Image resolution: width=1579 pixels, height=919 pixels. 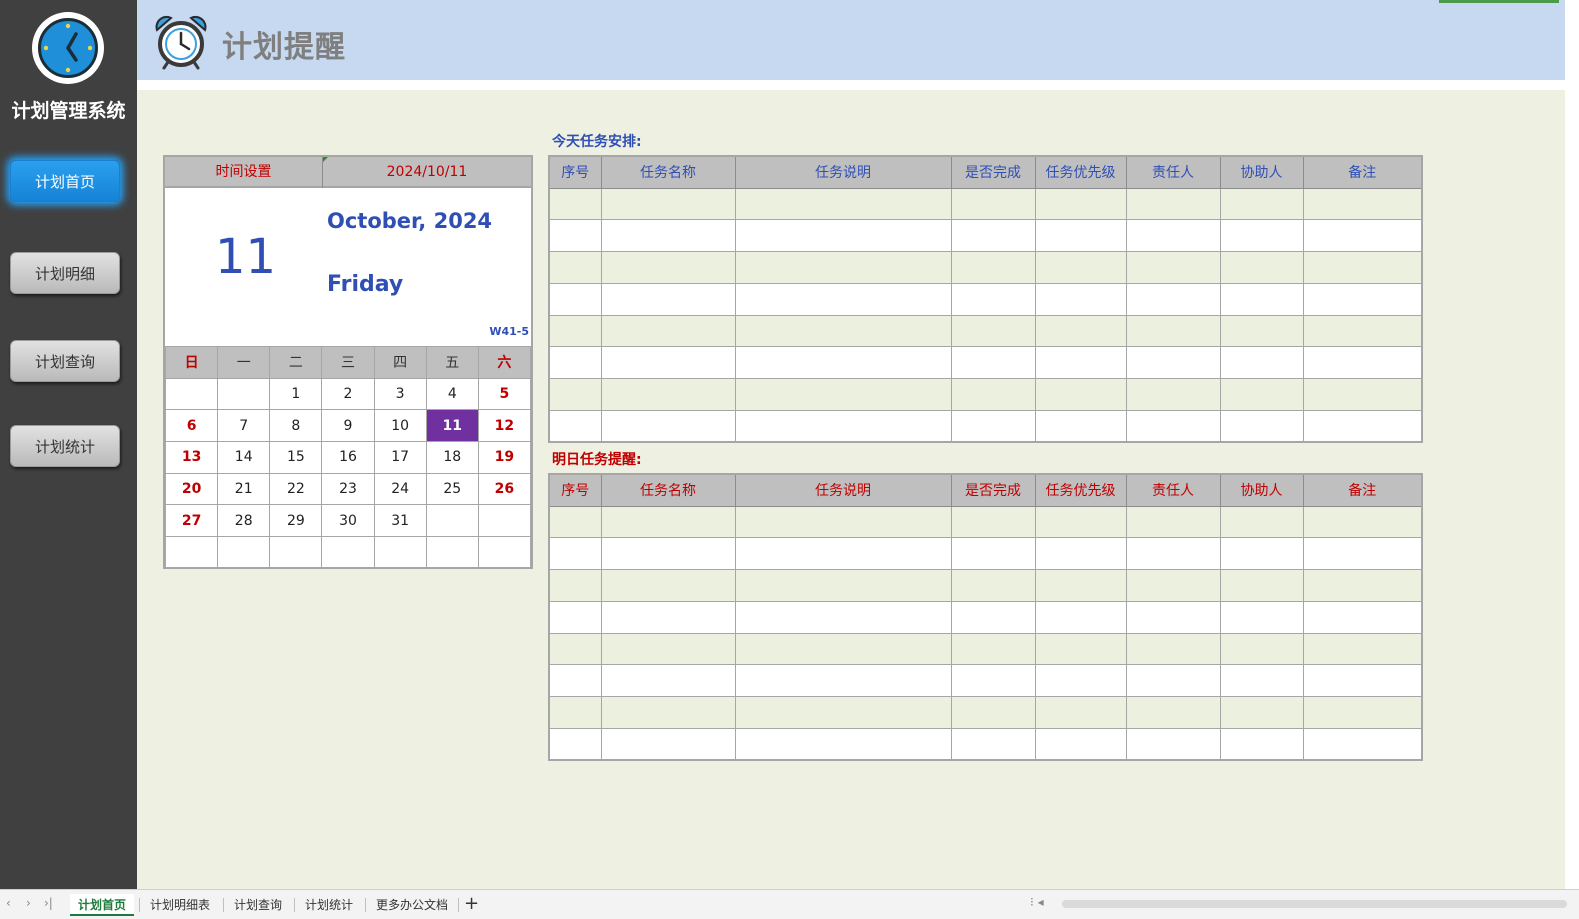 What do you see at coordinates (1314, 904) in the screenshot?
I see `horizontal-scrollbar` at bounding box center [1314, 904].